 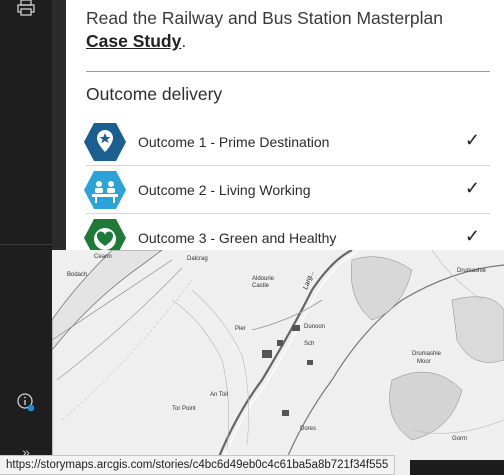 I want to click on svg-text: Dores, so click(x=308, y=429).